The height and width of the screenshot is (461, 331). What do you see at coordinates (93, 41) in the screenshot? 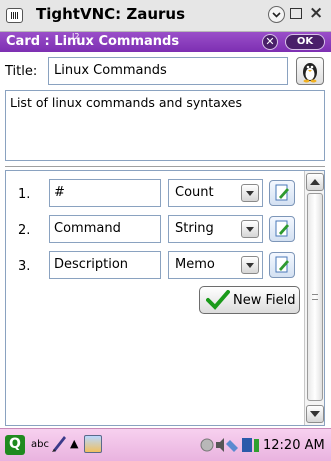
I see `window-title: Card : Linux Commands` at bounding box center [93, 41].